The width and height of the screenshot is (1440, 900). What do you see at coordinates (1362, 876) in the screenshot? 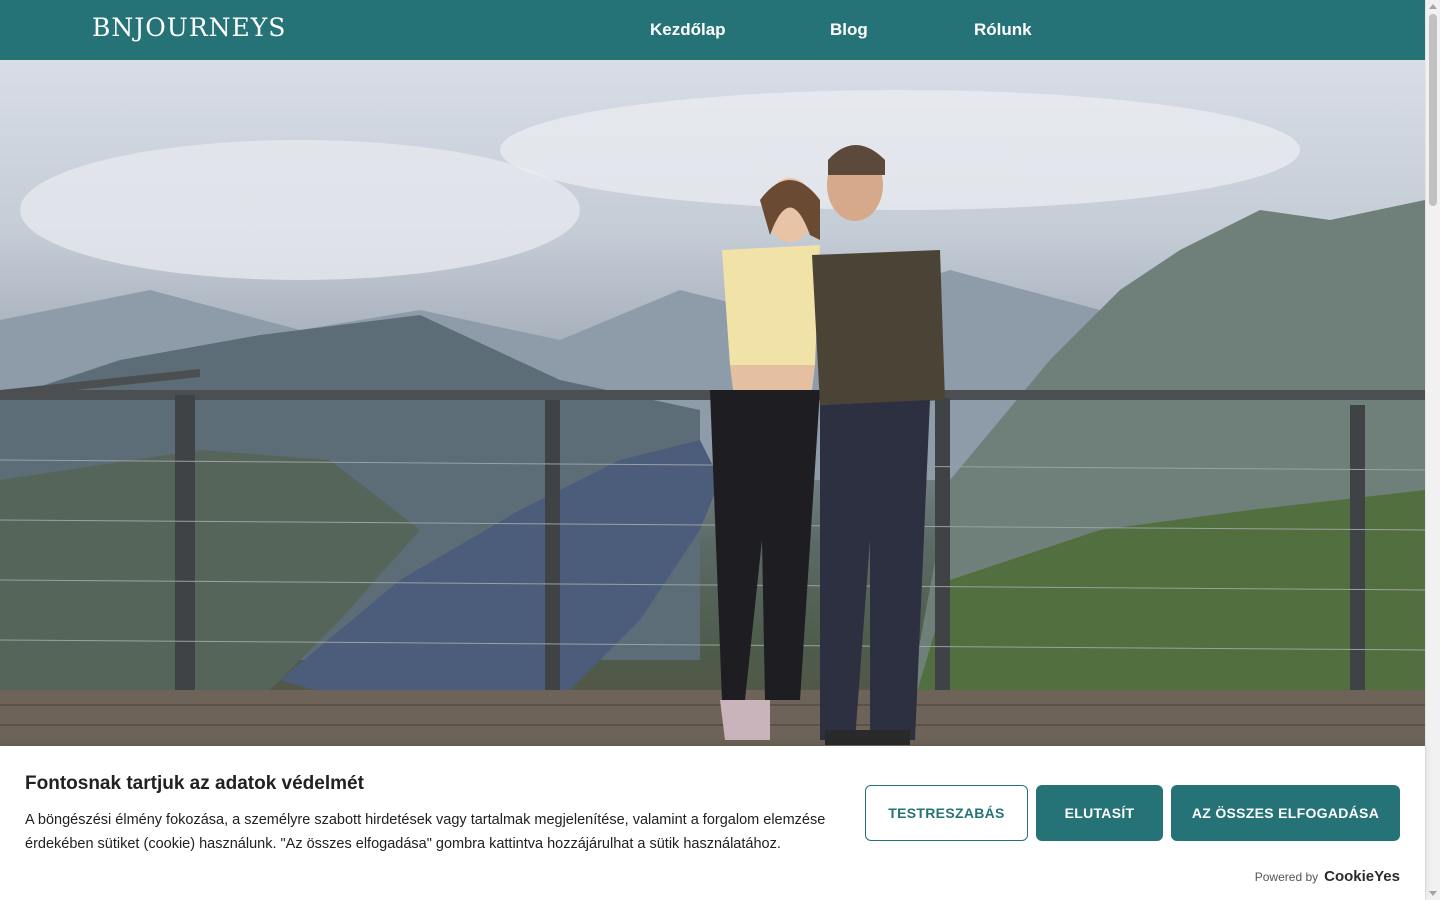
I see `cookieyes-logo: CookieYes` at bounding box center [1362, 876].